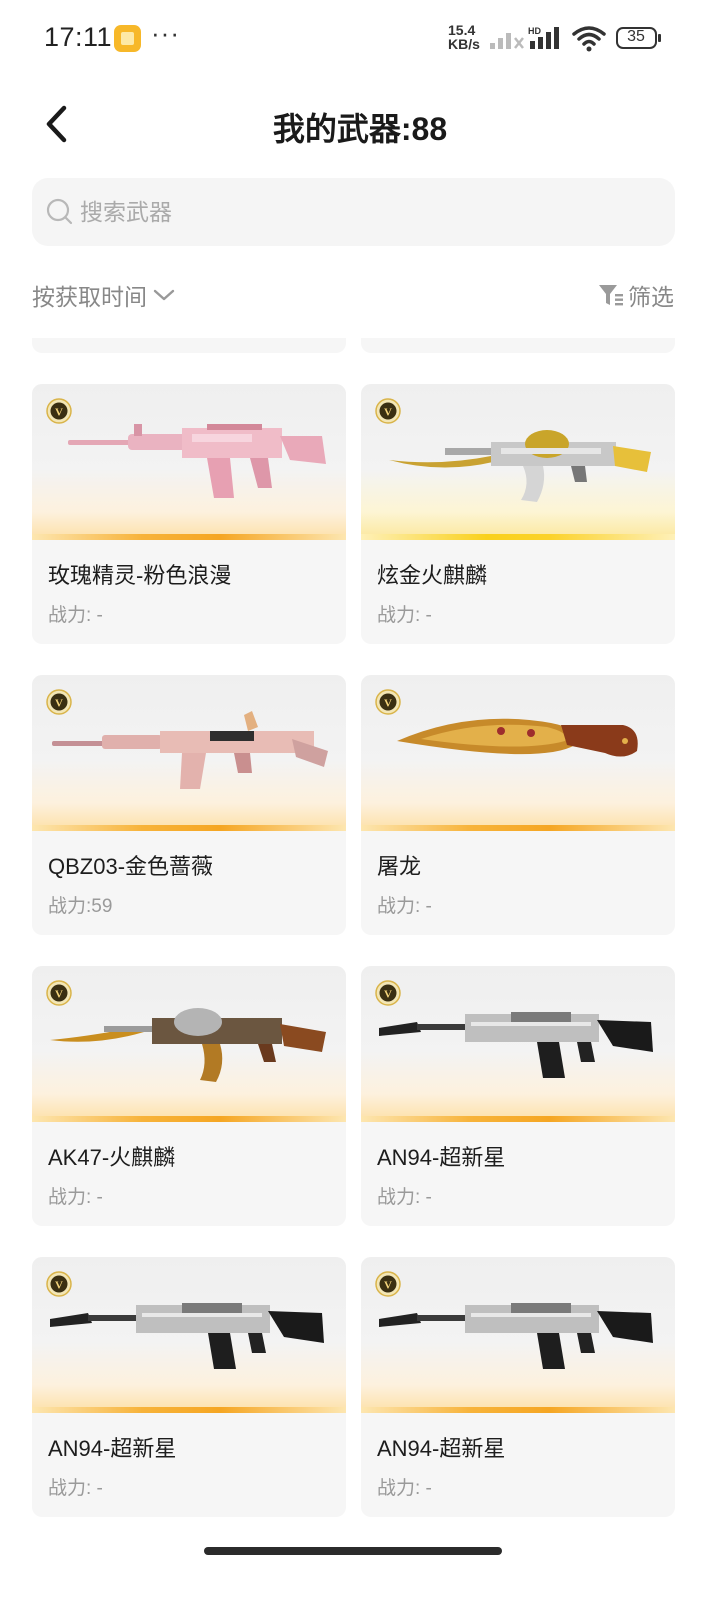 The height and width of the screenshot is (1600, 720). I want to click on weapon-power: 战力:59, so click(80, 906).